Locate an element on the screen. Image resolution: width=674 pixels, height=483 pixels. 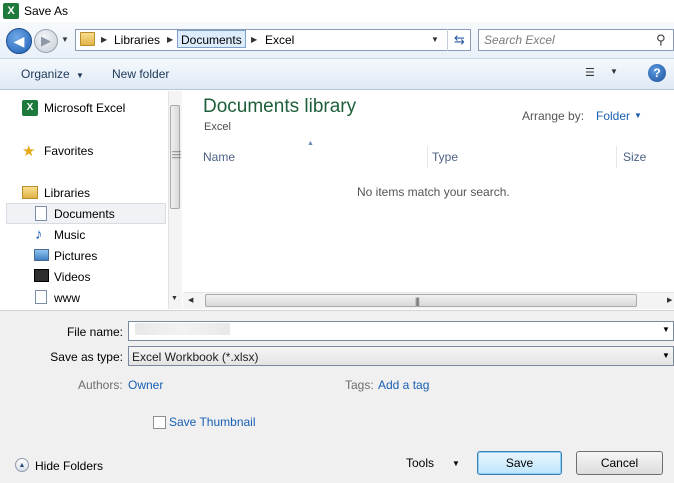
save-type-value: Excel Workbook (*.xlsx) is located at coordinates (195, 357).